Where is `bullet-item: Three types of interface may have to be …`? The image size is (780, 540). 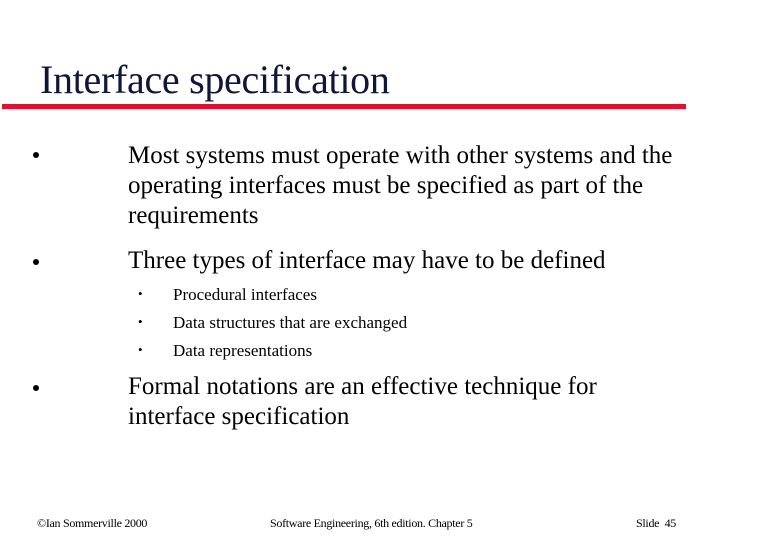 bullet-item: Three types of interface may have to be … is located at coordinates (367, 260).